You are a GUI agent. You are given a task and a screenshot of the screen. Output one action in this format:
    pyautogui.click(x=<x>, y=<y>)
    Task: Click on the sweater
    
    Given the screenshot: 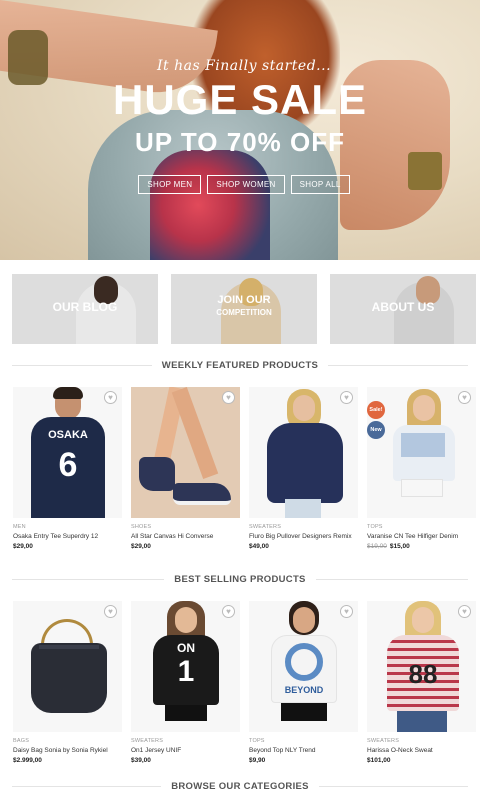 What is the action you would take?
    pyautogui.click(x=305, y=463)
    